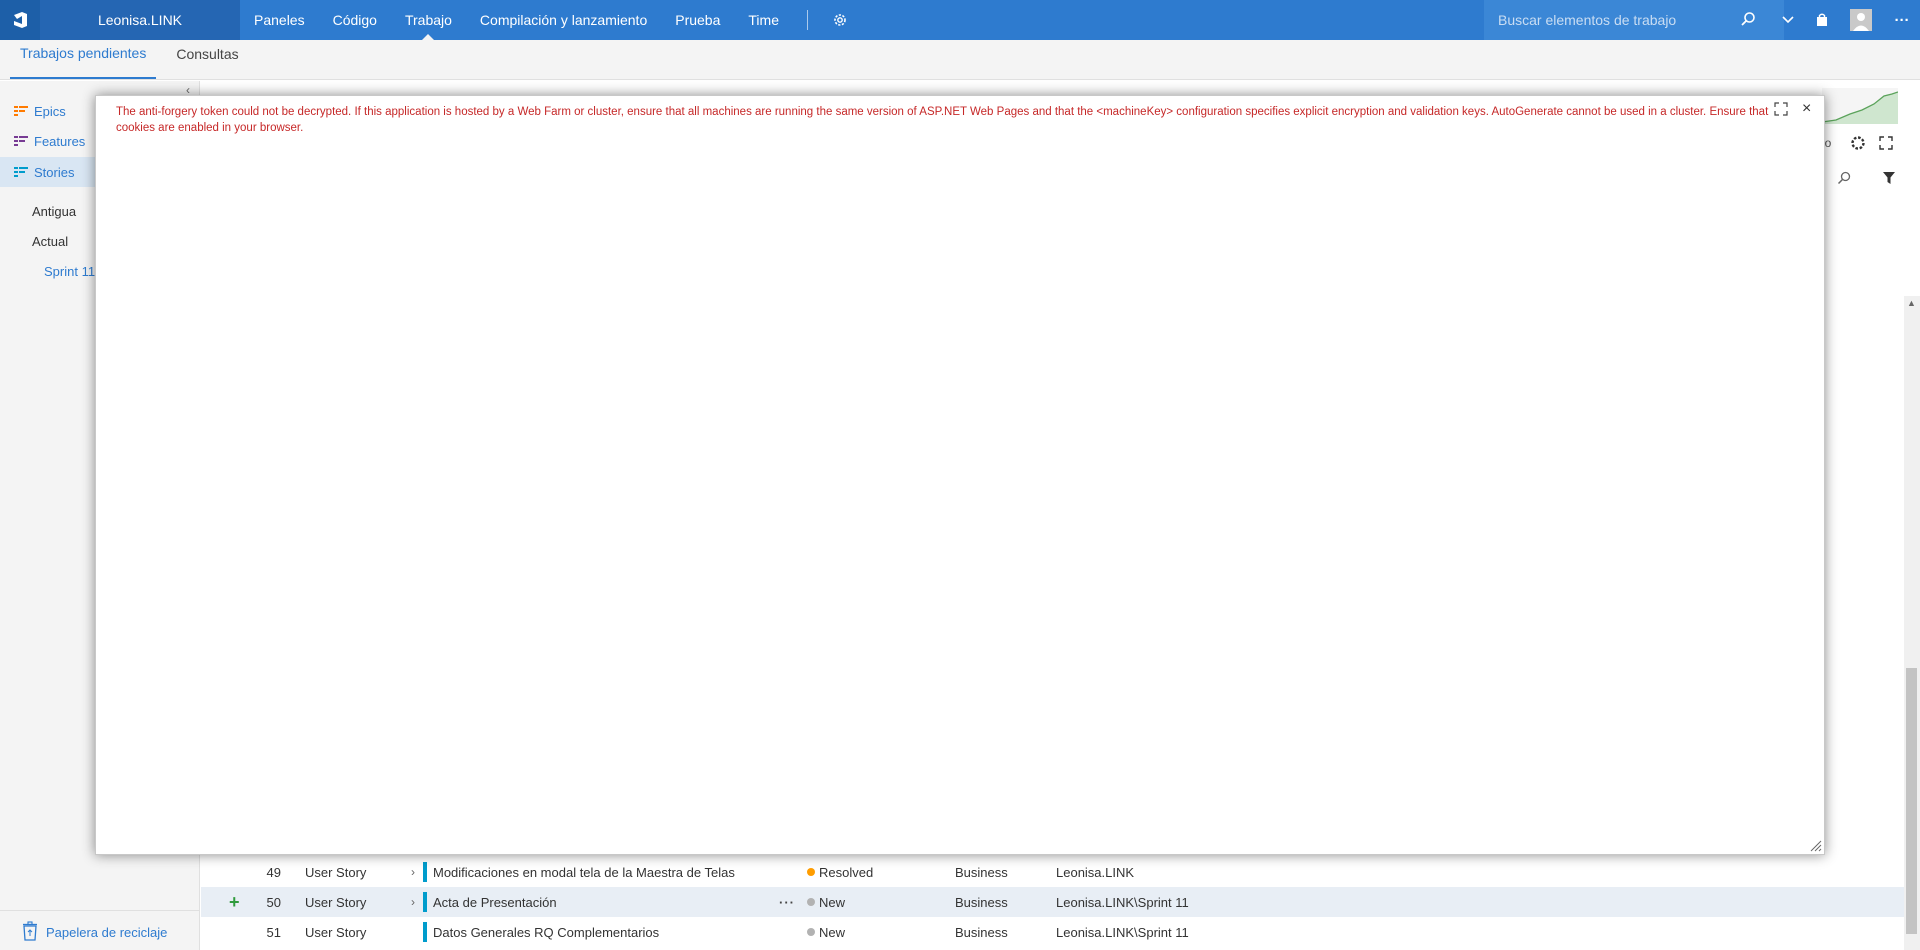  What do you see at coordinates (807, 20) in the screenshot?
I see `nav-divider` at bounding box center [807, 20].